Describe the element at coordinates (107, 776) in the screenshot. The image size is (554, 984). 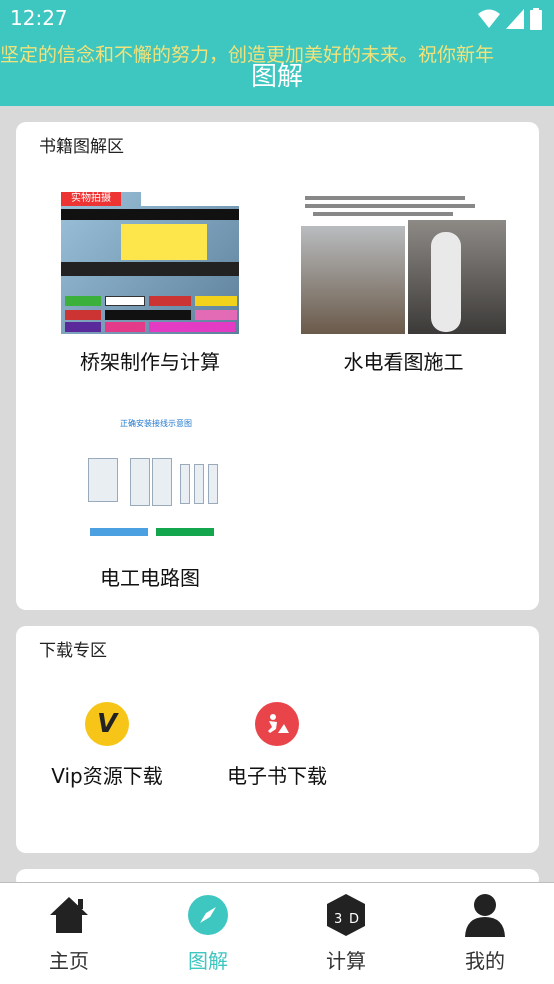
I see `vip-download-label: Vip资源下载` at that location.